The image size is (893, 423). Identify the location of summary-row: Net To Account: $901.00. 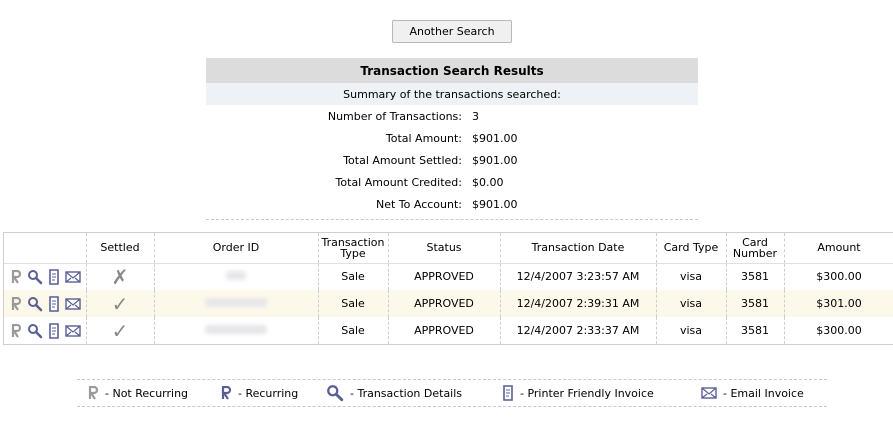
(452, 204).